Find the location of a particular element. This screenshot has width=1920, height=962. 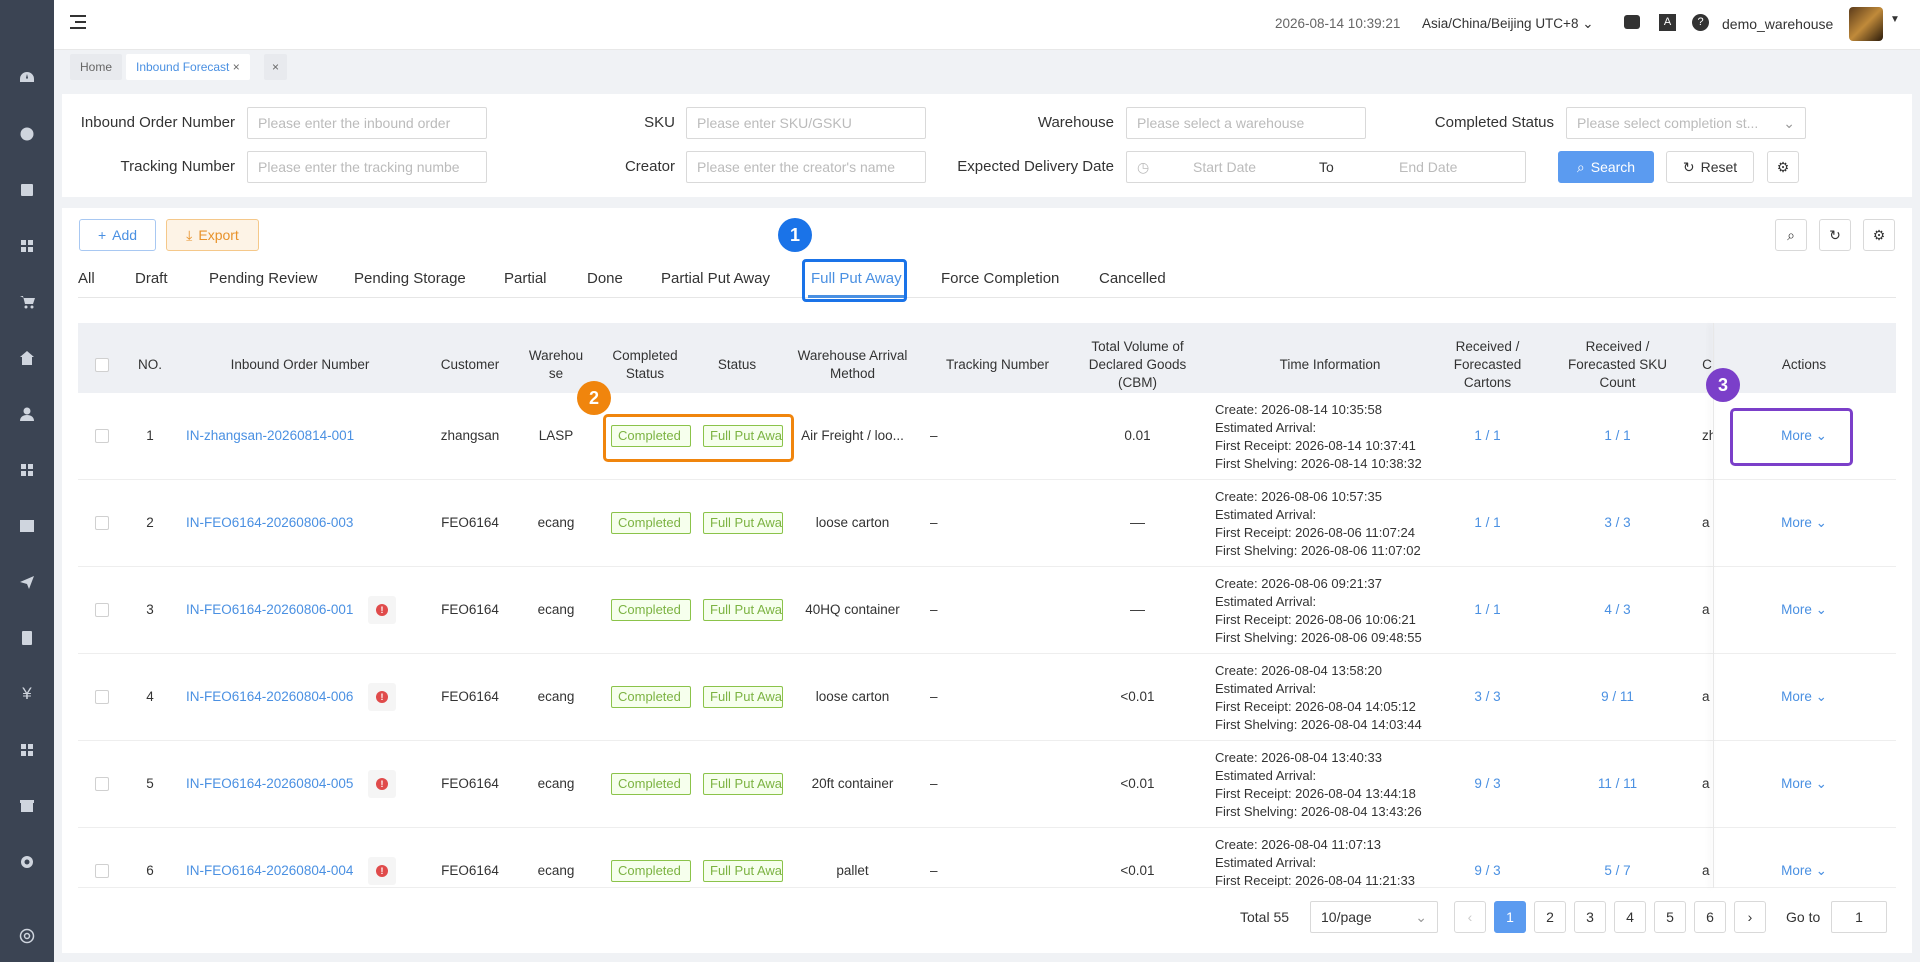

sku-count-link: 5 / 7 is located at coordinates (1617, 870).